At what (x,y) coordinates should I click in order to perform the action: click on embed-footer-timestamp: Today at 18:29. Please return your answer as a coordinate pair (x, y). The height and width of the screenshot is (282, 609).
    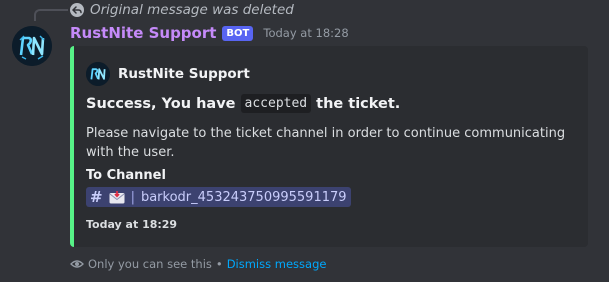
    Looking at the image, I should click on (132, 224).